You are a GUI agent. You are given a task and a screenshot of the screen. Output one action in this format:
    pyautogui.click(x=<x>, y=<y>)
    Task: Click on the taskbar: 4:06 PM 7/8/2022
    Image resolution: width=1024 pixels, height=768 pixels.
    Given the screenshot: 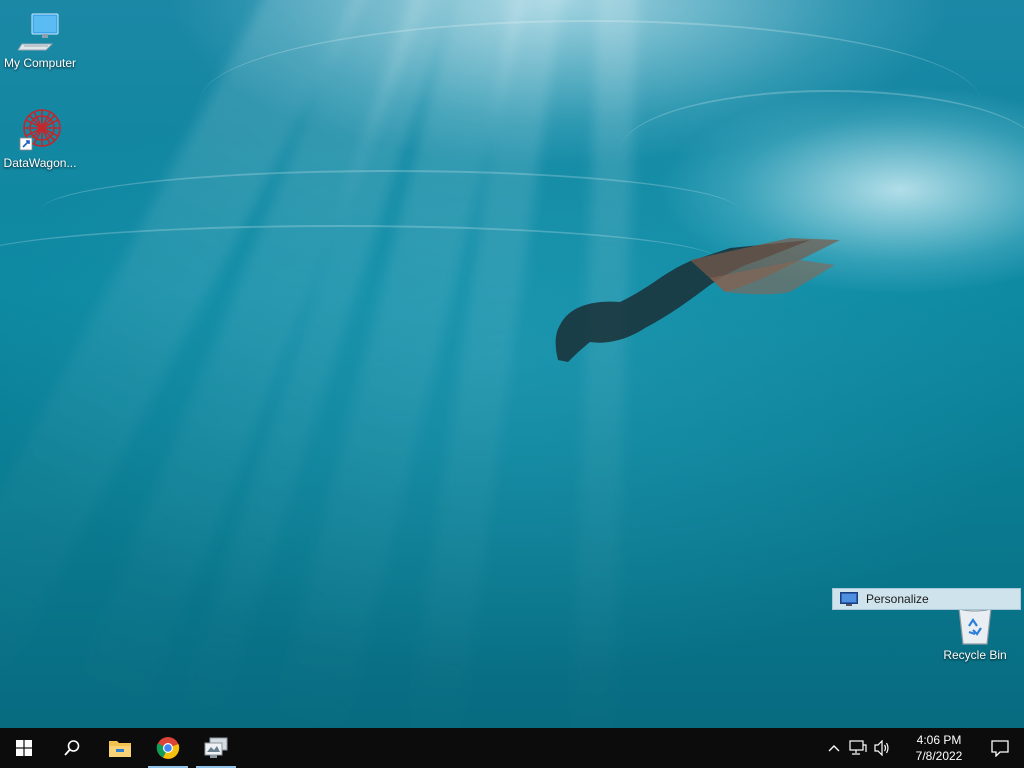 What is the action you would take?
    pyautogui.click(x=512, y=748)
    